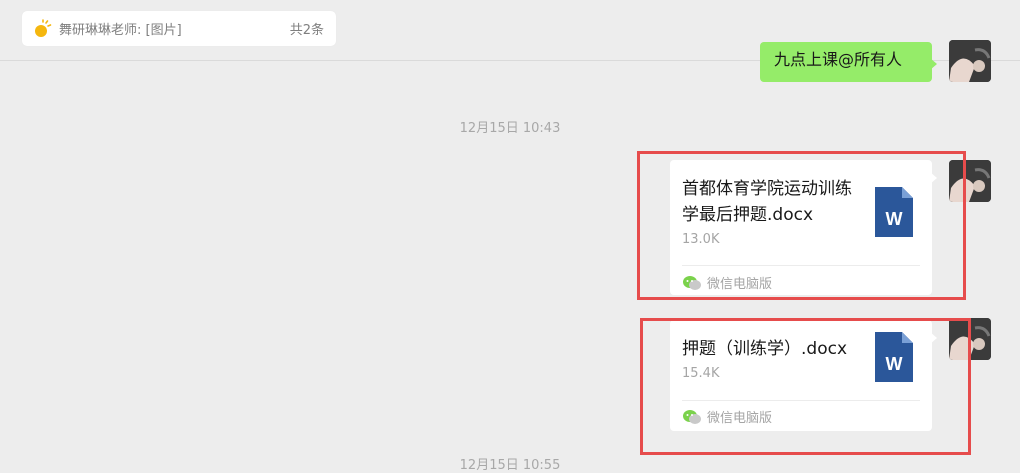 This screenshot has height=473, width=1020. What do you see at coordinates (510, 465) in the screenshot?
I see `message-timestamp: 12月15日 10:55` at bounding box center [510, 465].